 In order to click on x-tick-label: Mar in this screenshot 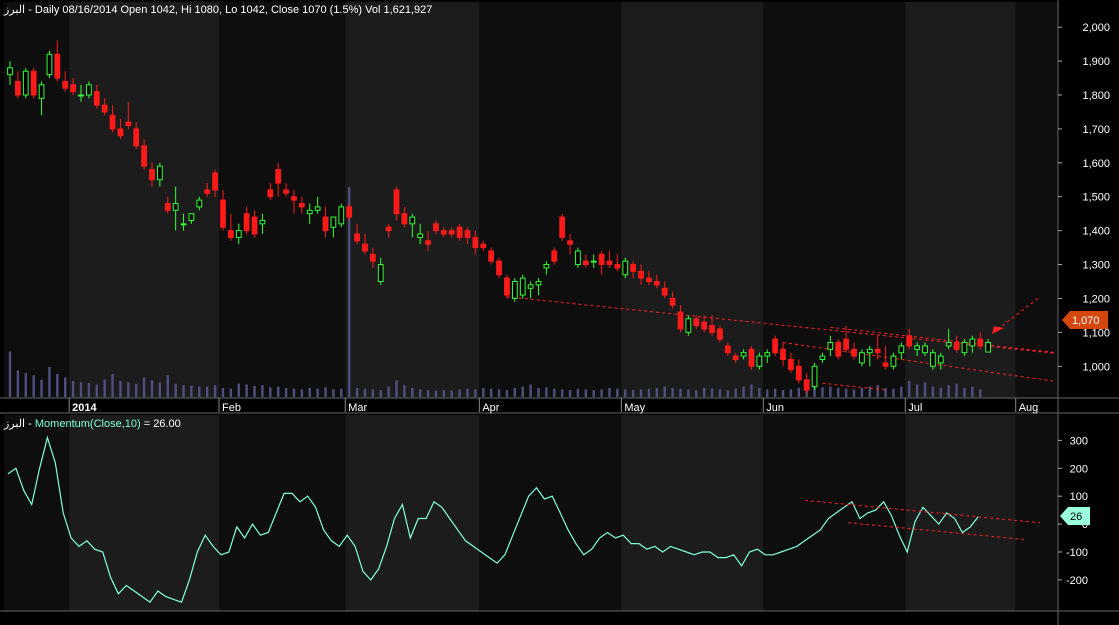, I will do `click(357, 408)`.